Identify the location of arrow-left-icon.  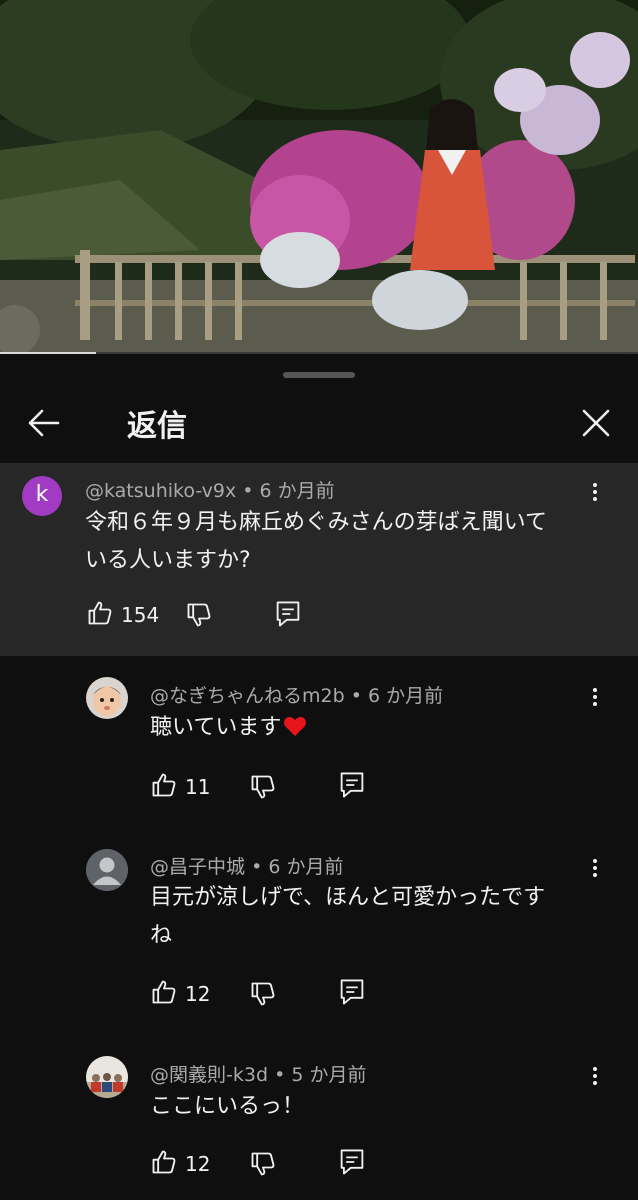
(44, 423).